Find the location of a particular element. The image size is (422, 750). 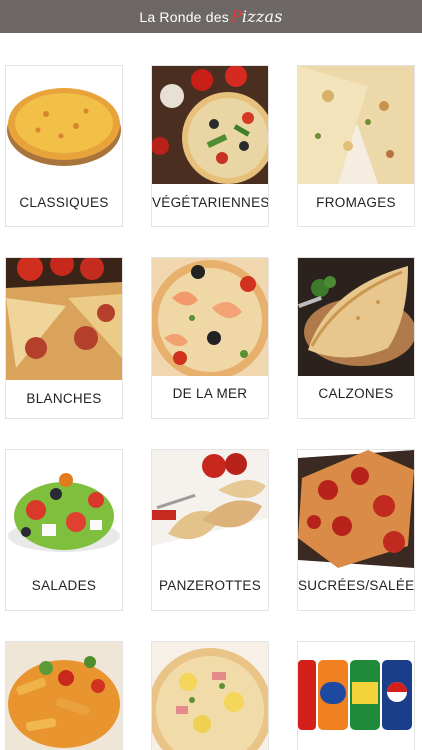

category-label: SUCRÉES/SALÉES is located at coordinates (356, 585).